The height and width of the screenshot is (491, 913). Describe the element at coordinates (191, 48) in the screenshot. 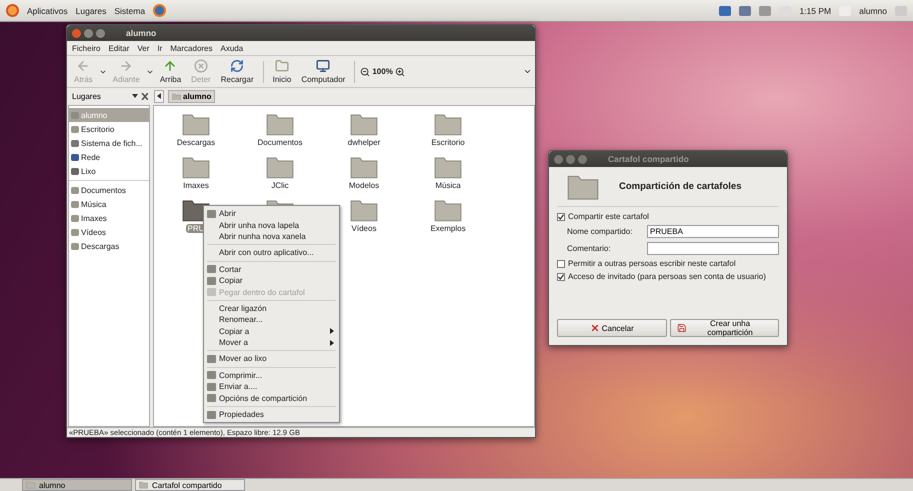

I see `menu-item: Marcadores` at that location.